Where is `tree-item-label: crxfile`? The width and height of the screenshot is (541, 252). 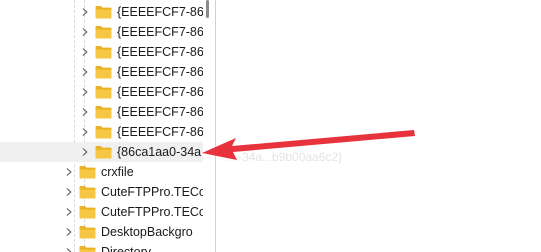
tree-item-label: crxfile is located at coordinates (117, 172).